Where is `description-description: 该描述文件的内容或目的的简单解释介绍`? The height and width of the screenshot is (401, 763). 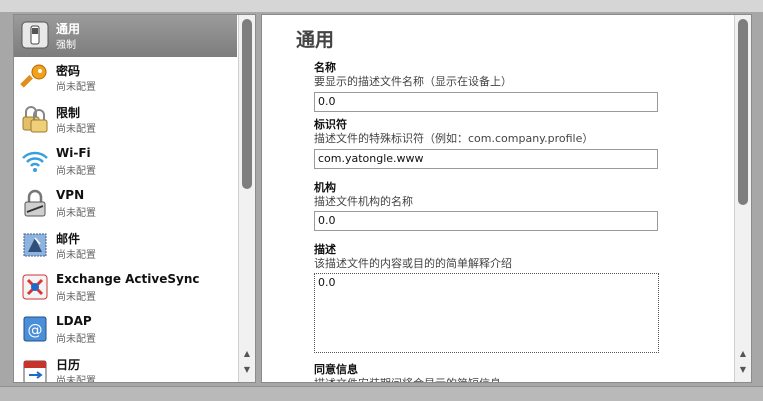
description-description: 该描述文件的内容或目的的简单解释介绍 is located at coordinates (413, 263).